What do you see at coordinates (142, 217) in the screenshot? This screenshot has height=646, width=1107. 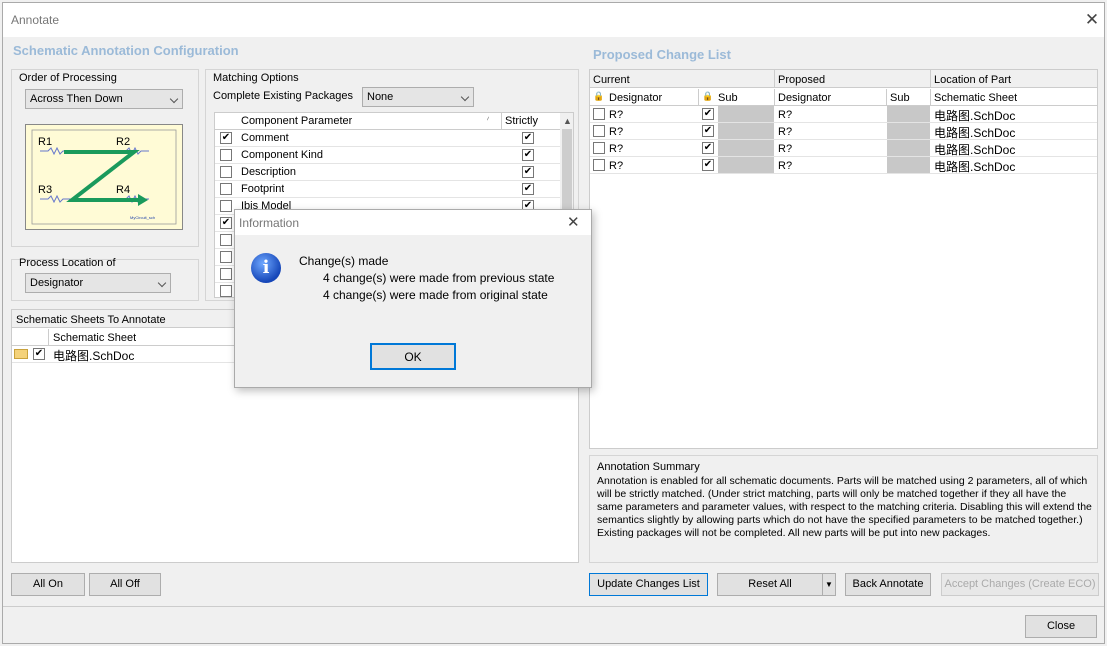 I see `preview-caption: MyCircuit_sch` at bounding box center [142, 217].